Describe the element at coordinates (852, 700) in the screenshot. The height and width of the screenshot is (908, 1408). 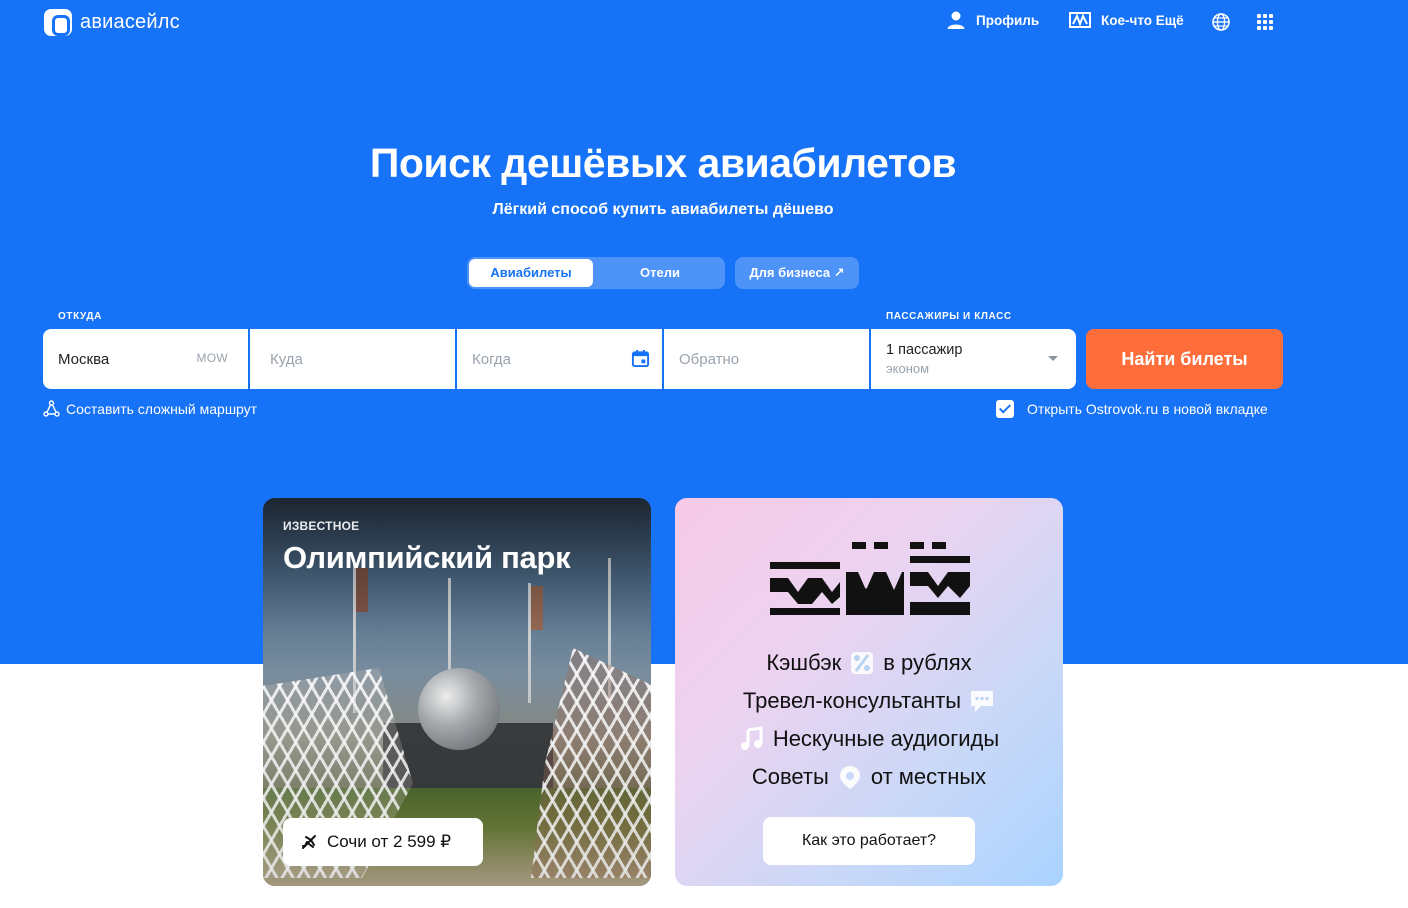
I see `feature-text: Тревел-консультанты` at that location.